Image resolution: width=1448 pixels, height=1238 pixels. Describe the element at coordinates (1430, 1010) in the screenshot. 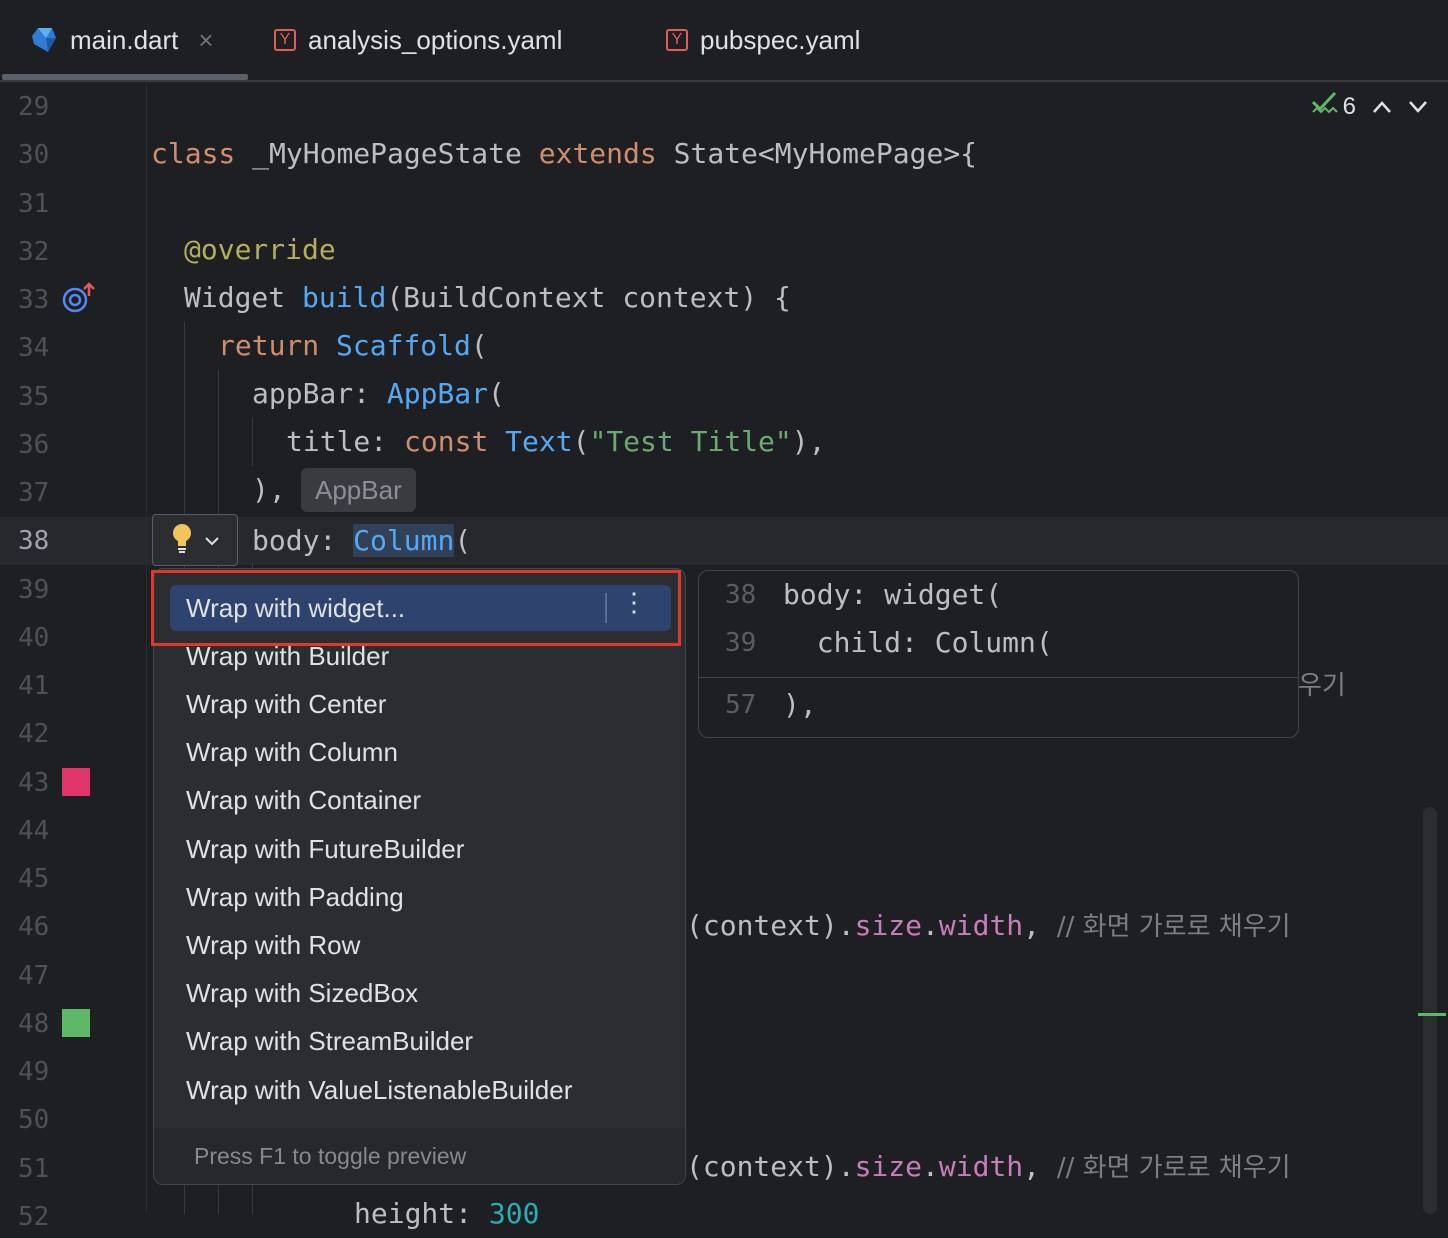

I see `vertical-scrollbar` at that location.